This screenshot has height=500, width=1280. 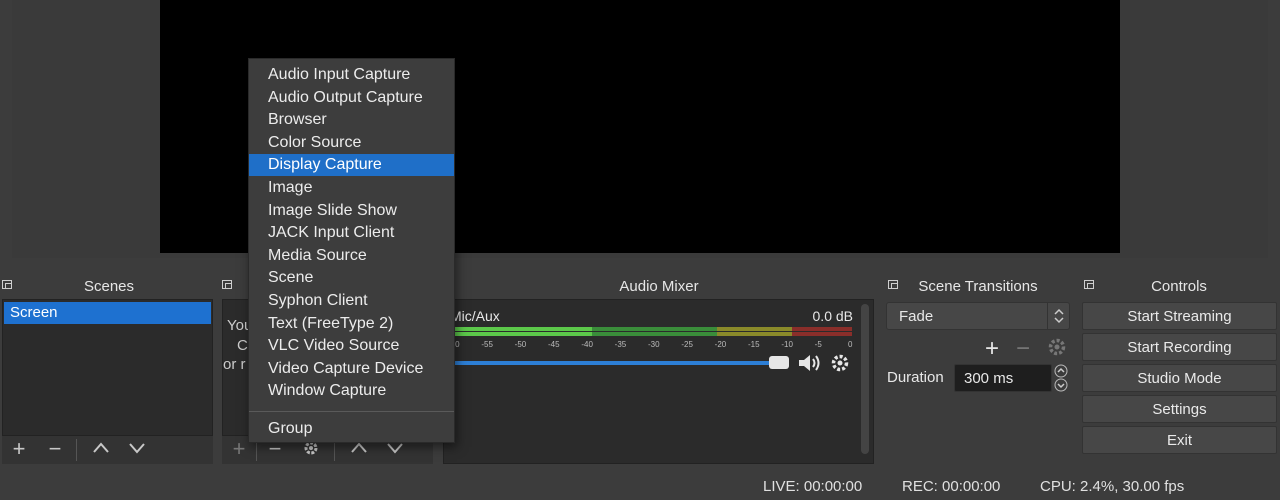 What do you see at coordinates (554, 344) in the screenshot?
I see `meter-tick-label: -45` at bounding box center [554, 344].